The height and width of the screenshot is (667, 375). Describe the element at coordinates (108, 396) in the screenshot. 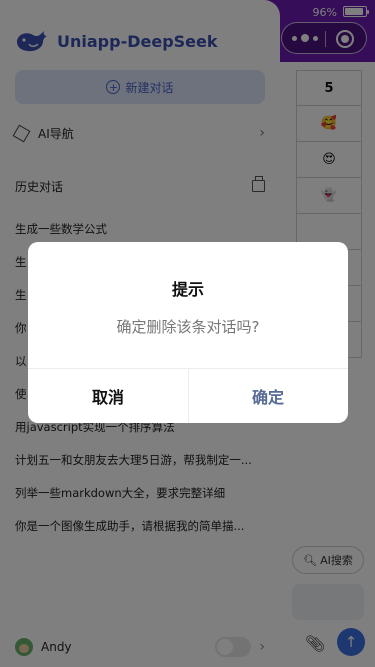

I see `cancel-button: 取消` at that location.